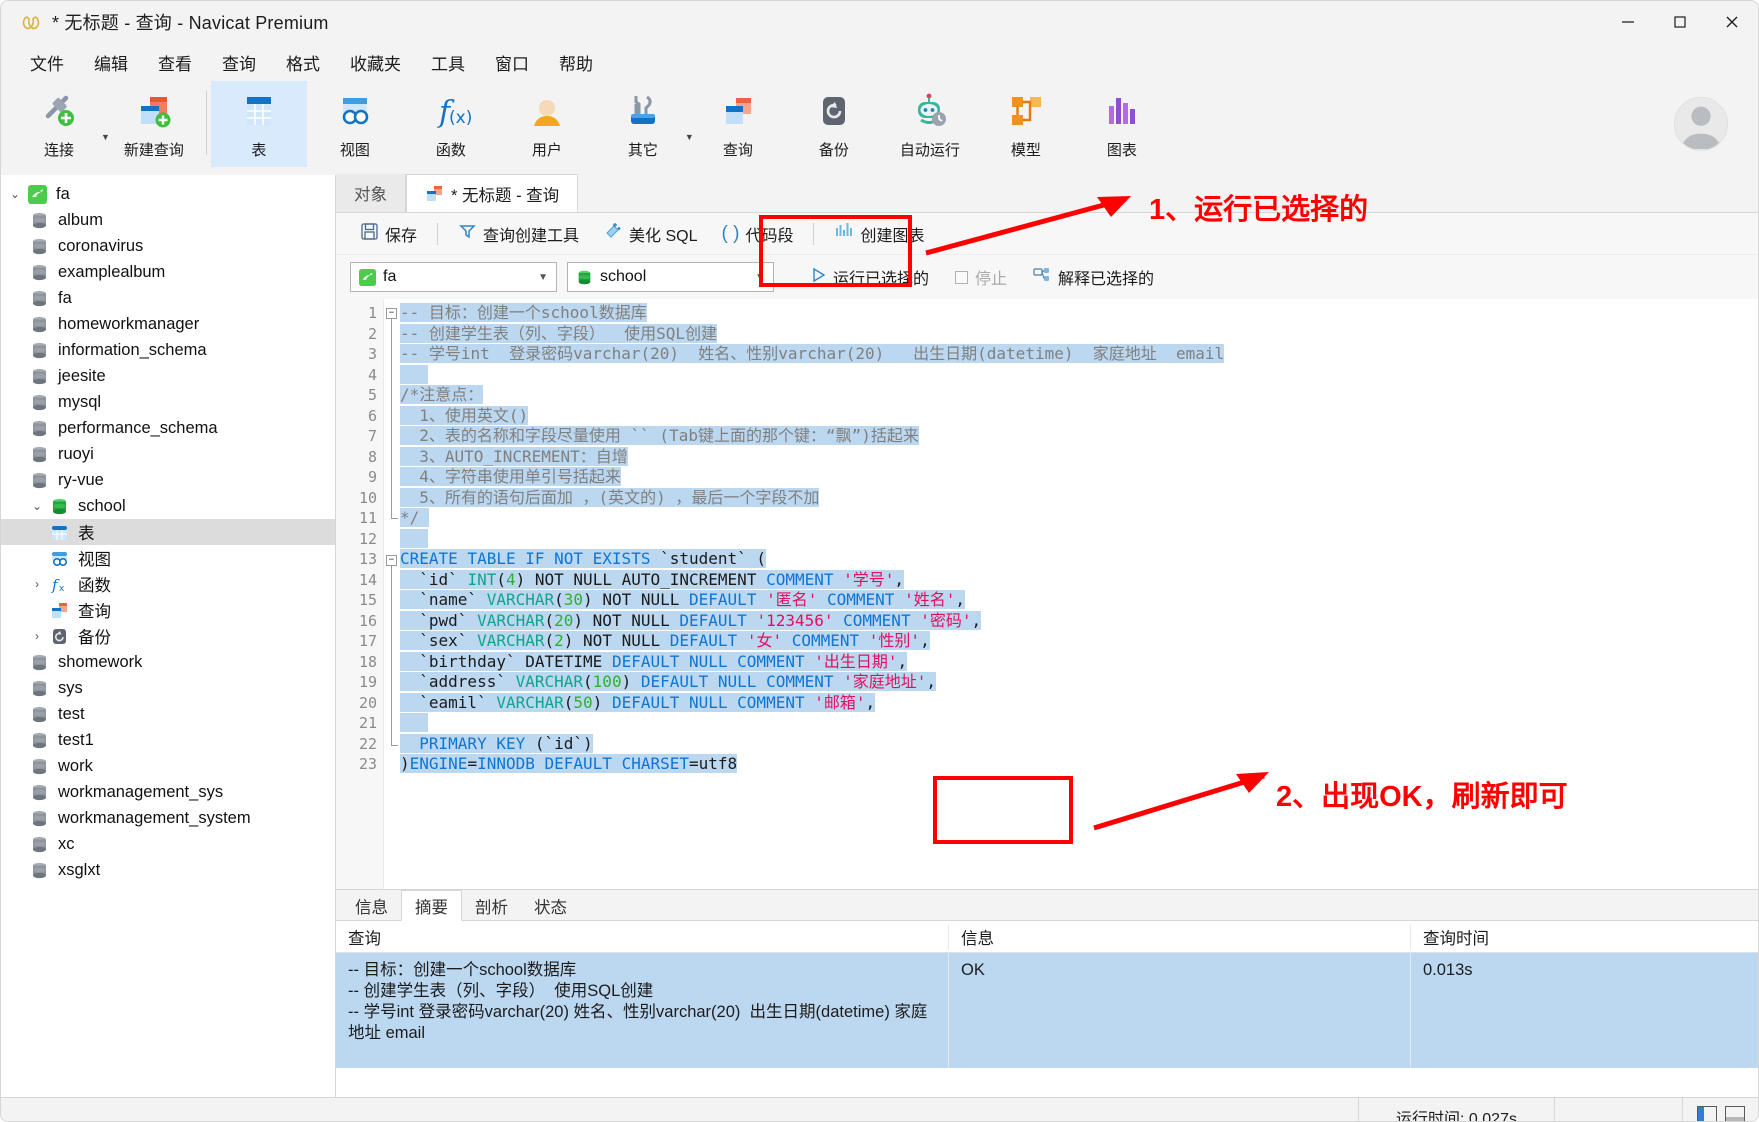 The width and height of the screenshot is (1759, 1122). I want to click on results-tab-status: 状态, so click(550, 906).